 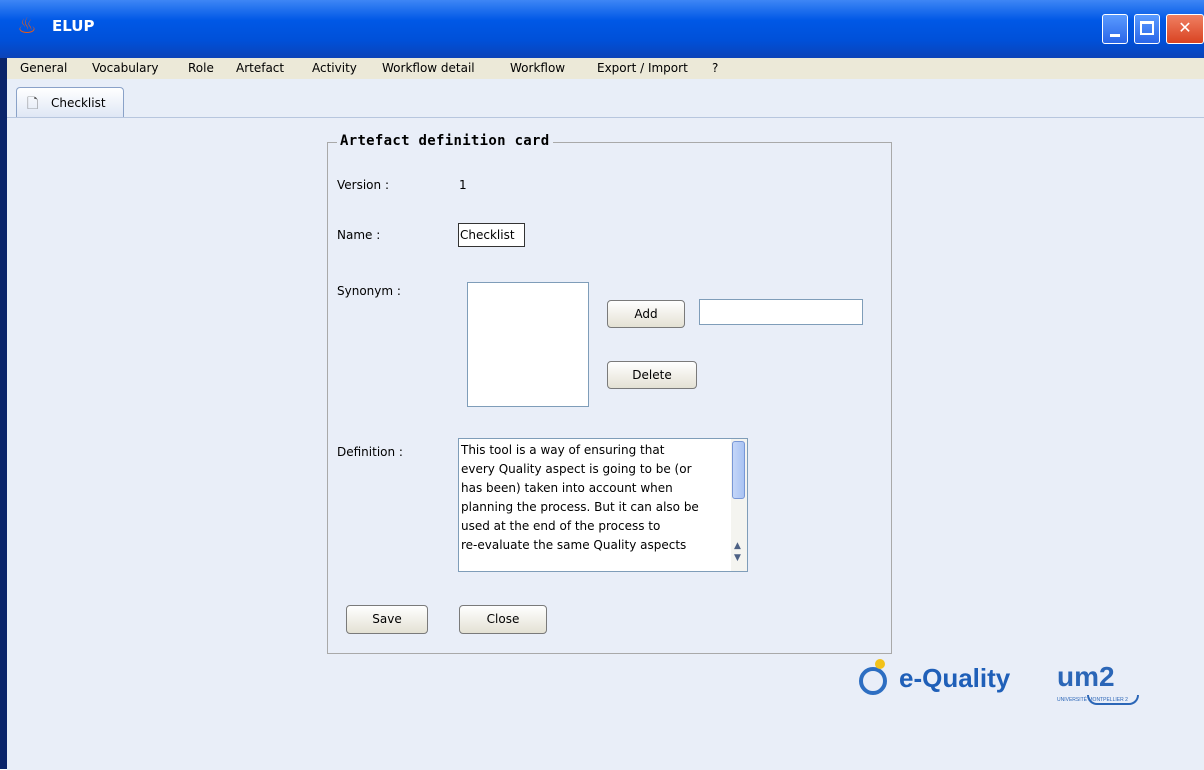 What do you see at coordinates (646, 314) in the screenshot?
I see `add-synonym-button: Add` at bounding box center [646, 314].